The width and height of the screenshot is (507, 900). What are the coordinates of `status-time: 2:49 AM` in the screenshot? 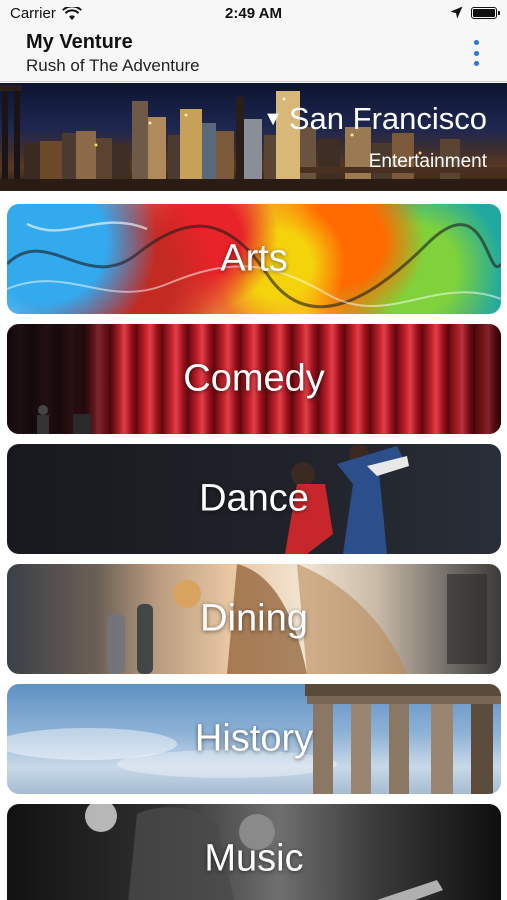 It's located at (253, 13).